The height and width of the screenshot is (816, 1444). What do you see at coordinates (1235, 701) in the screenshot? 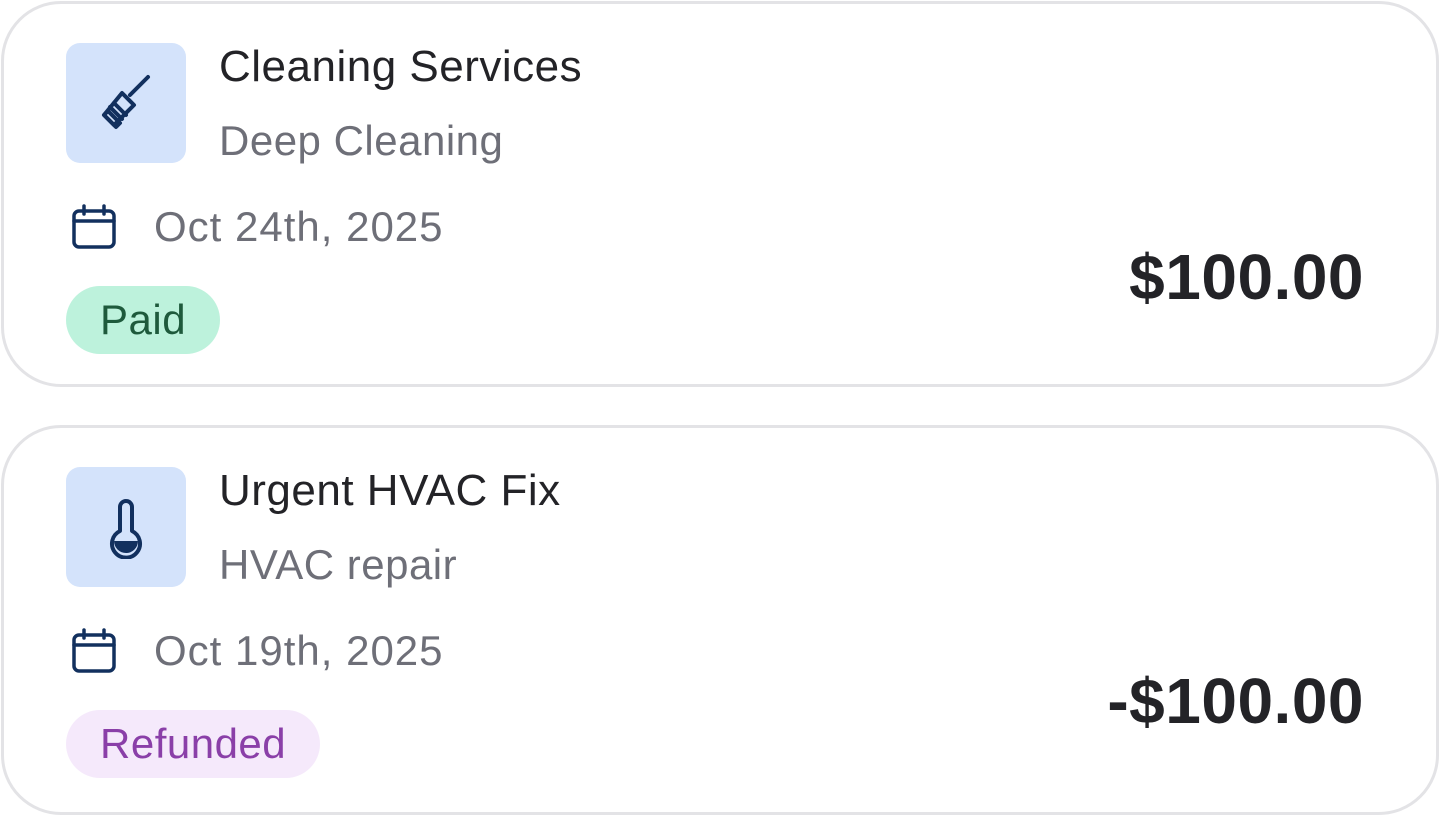
I see `transaction-amount: -$100.00` at bounding box center [1235, 701].